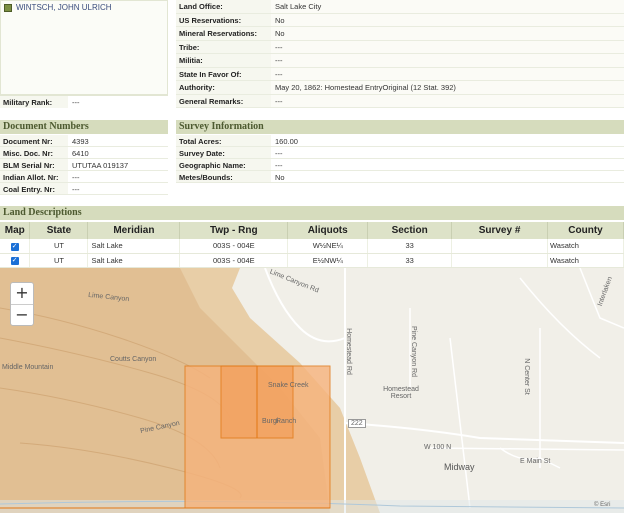 This screenshot has height=513, width=624. What do you see at coordinates (328, 230) in the screenshot?
I see `column-header-aliquots: Aliquots` at bounding box center [328, 230].